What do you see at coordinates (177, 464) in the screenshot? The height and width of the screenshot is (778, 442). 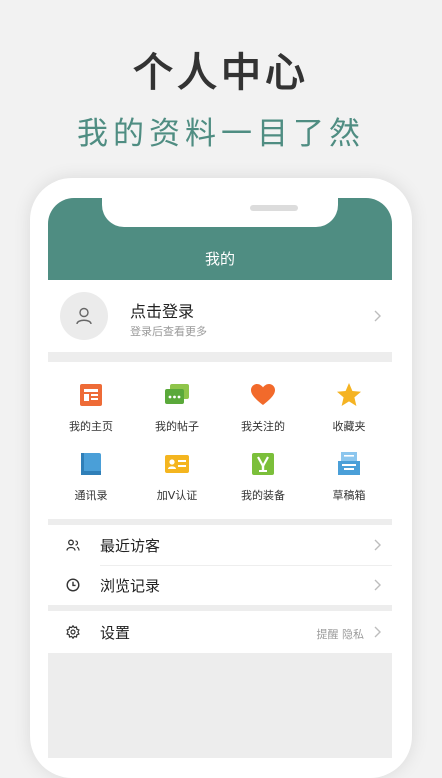 I see `id-card-icon` at bounding box center [177, 464].